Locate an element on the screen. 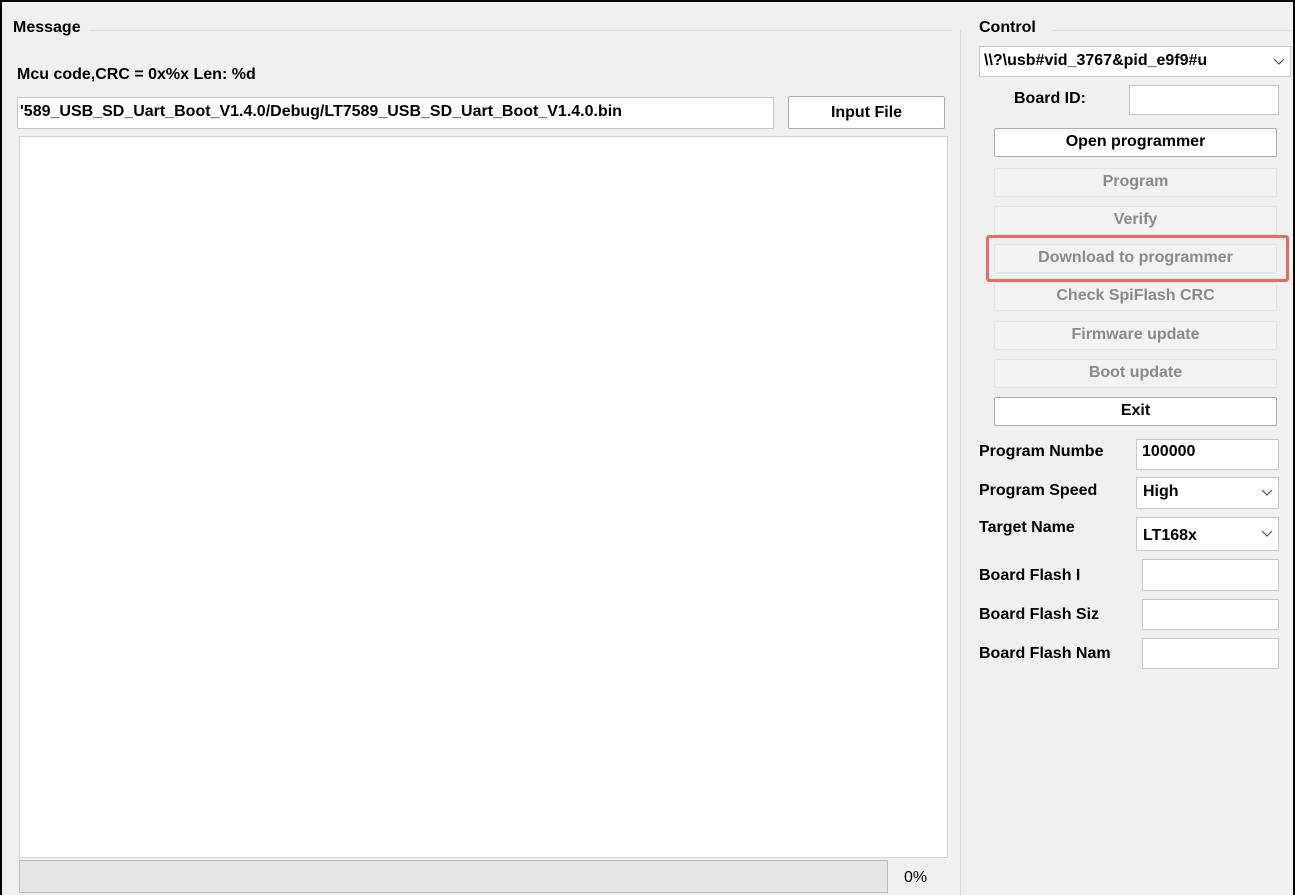 The image size is (1295, 895). message-group-title: Message is located at coordinates (47, 27).